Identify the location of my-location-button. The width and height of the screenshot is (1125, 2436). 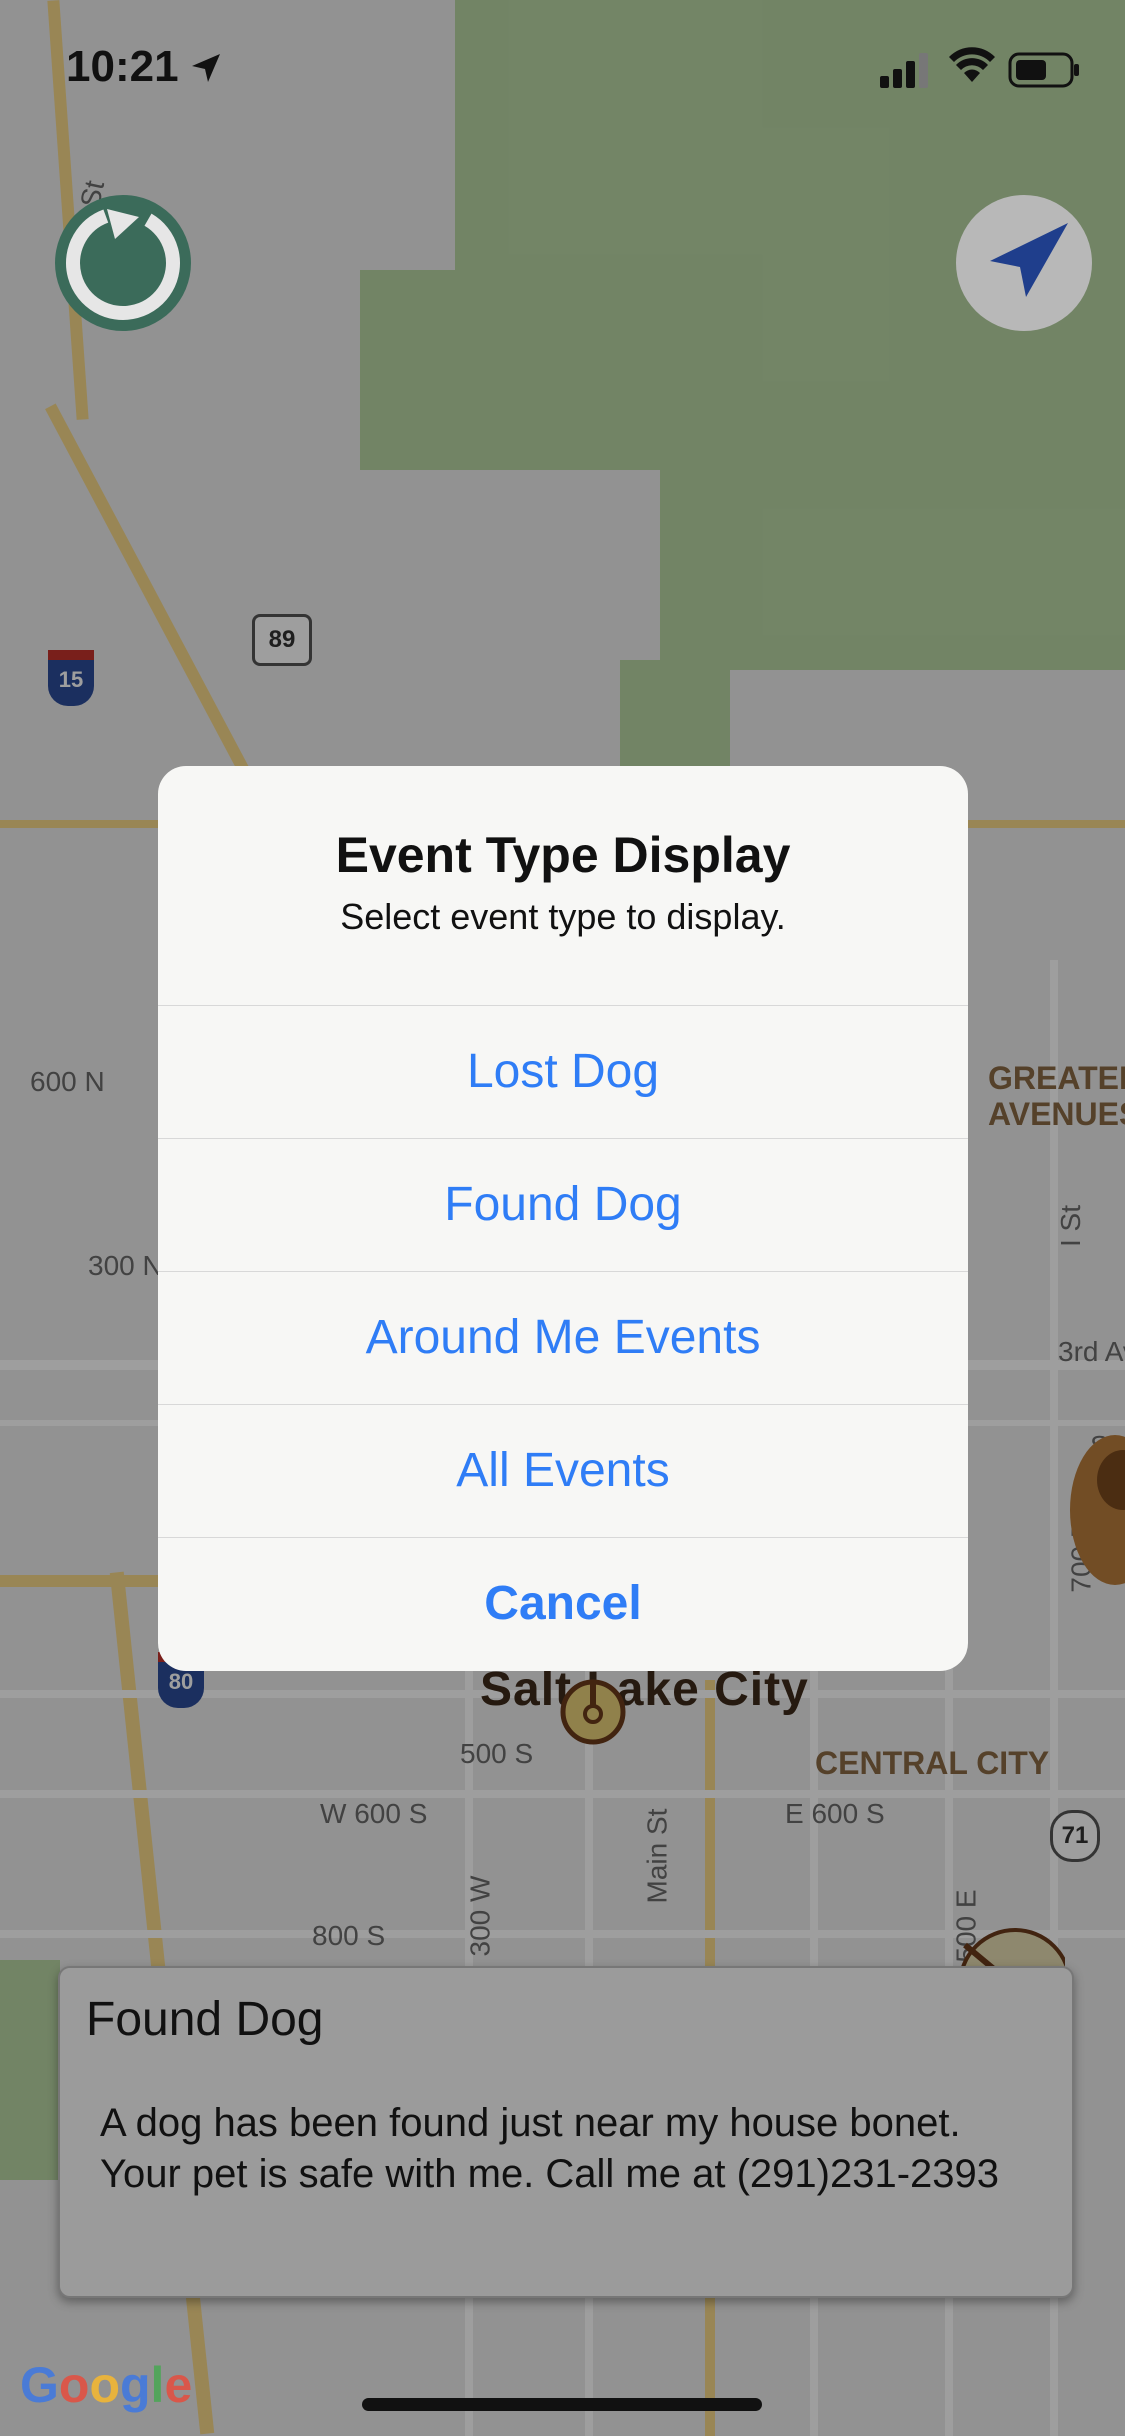
(1024, 263).